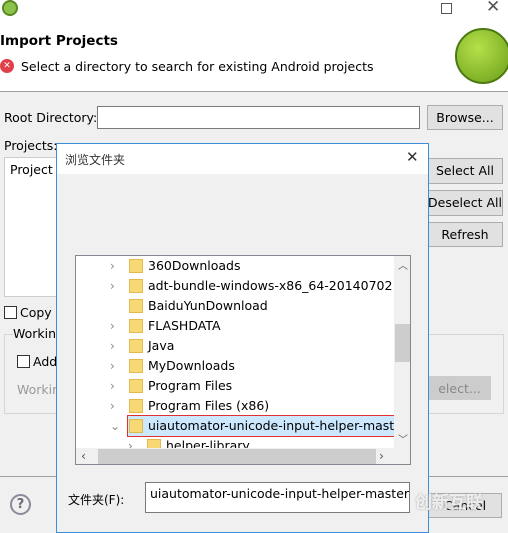 Image resolution: width=508 pixels, height=533 pixels. I want to click on root-directory-label: Root Directory:, so click(51, 117).